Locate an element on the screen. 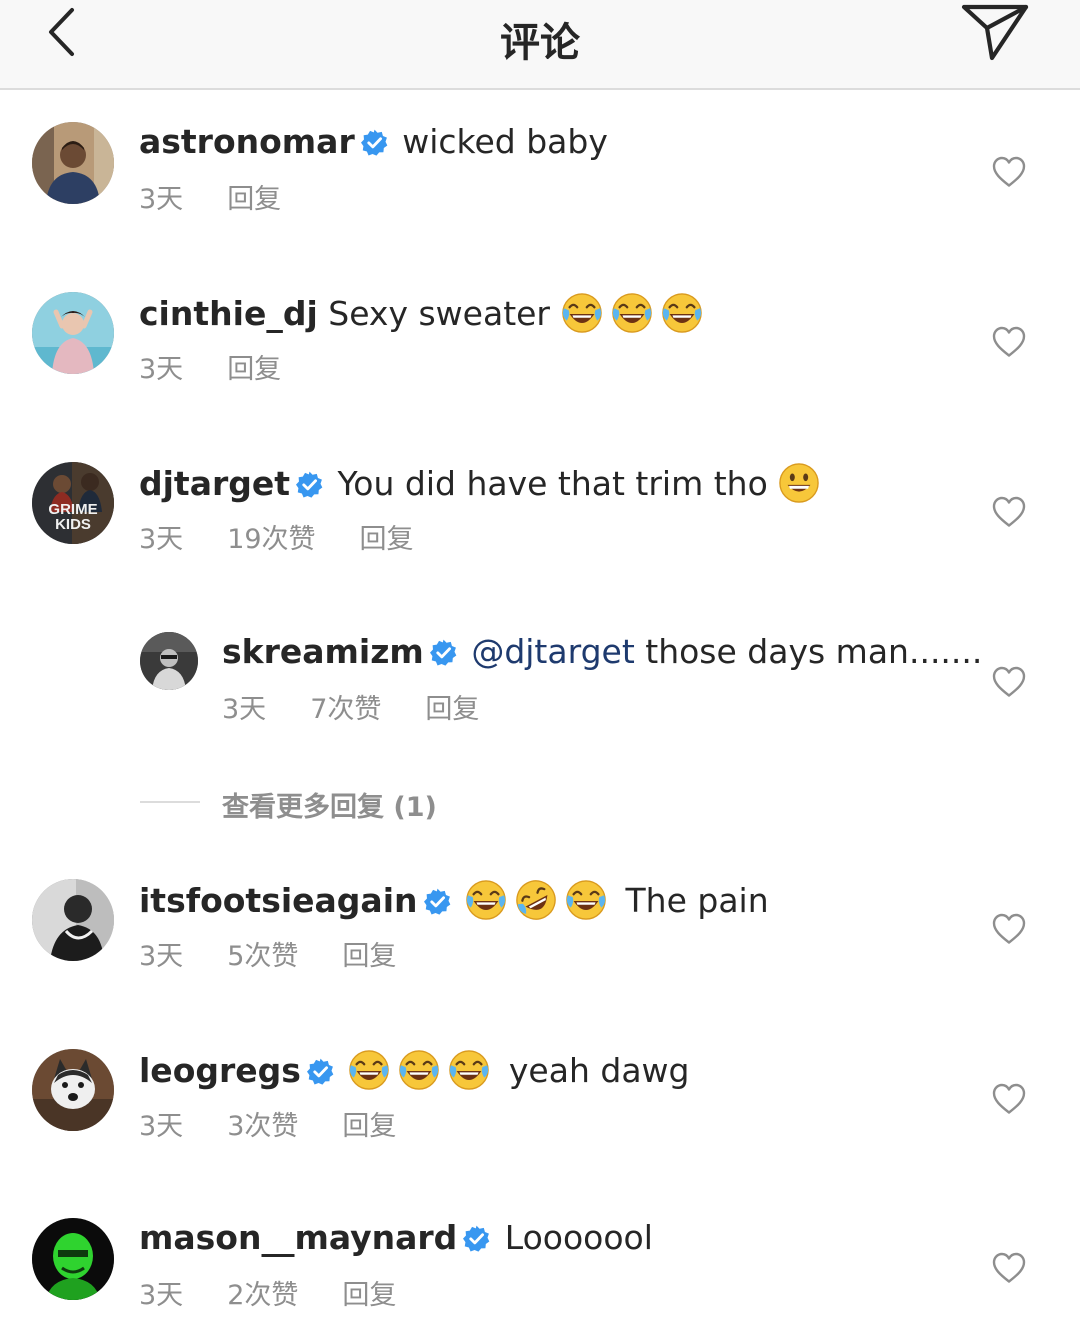  comment-username: skreamizm is located at coordinates (323, 651).